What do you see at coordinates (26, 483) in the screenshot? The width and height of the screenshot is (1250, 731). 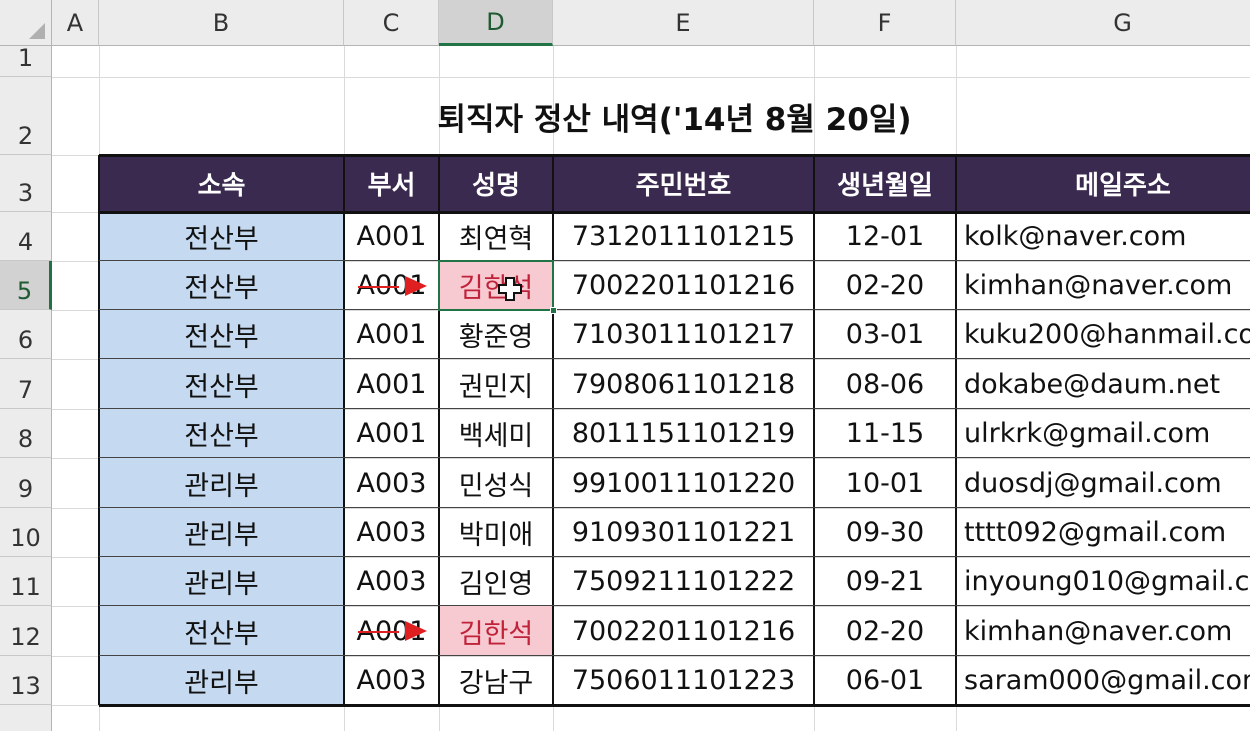 I see `row-header-9: 9` at bounding box center [26, 483].